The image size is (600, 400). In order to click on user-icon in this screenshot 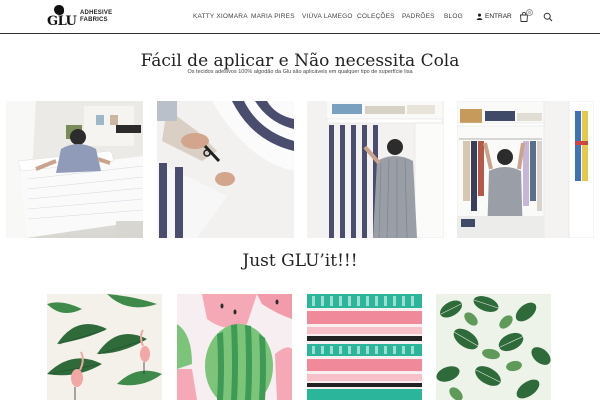, I will do `click(479, 16)`.